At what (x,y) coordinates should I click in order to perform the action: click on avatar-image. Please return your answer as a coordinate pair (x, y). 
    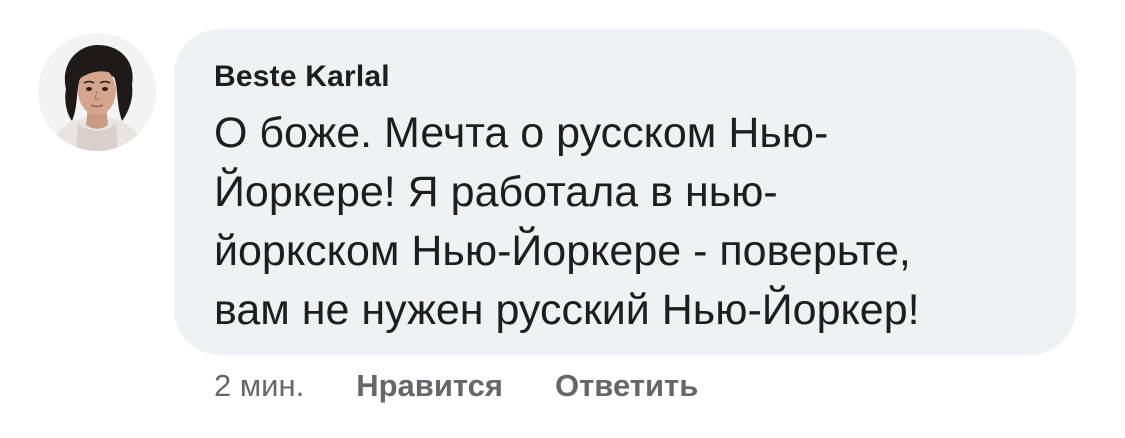
    Looking at the image, I should click on (97, 92).